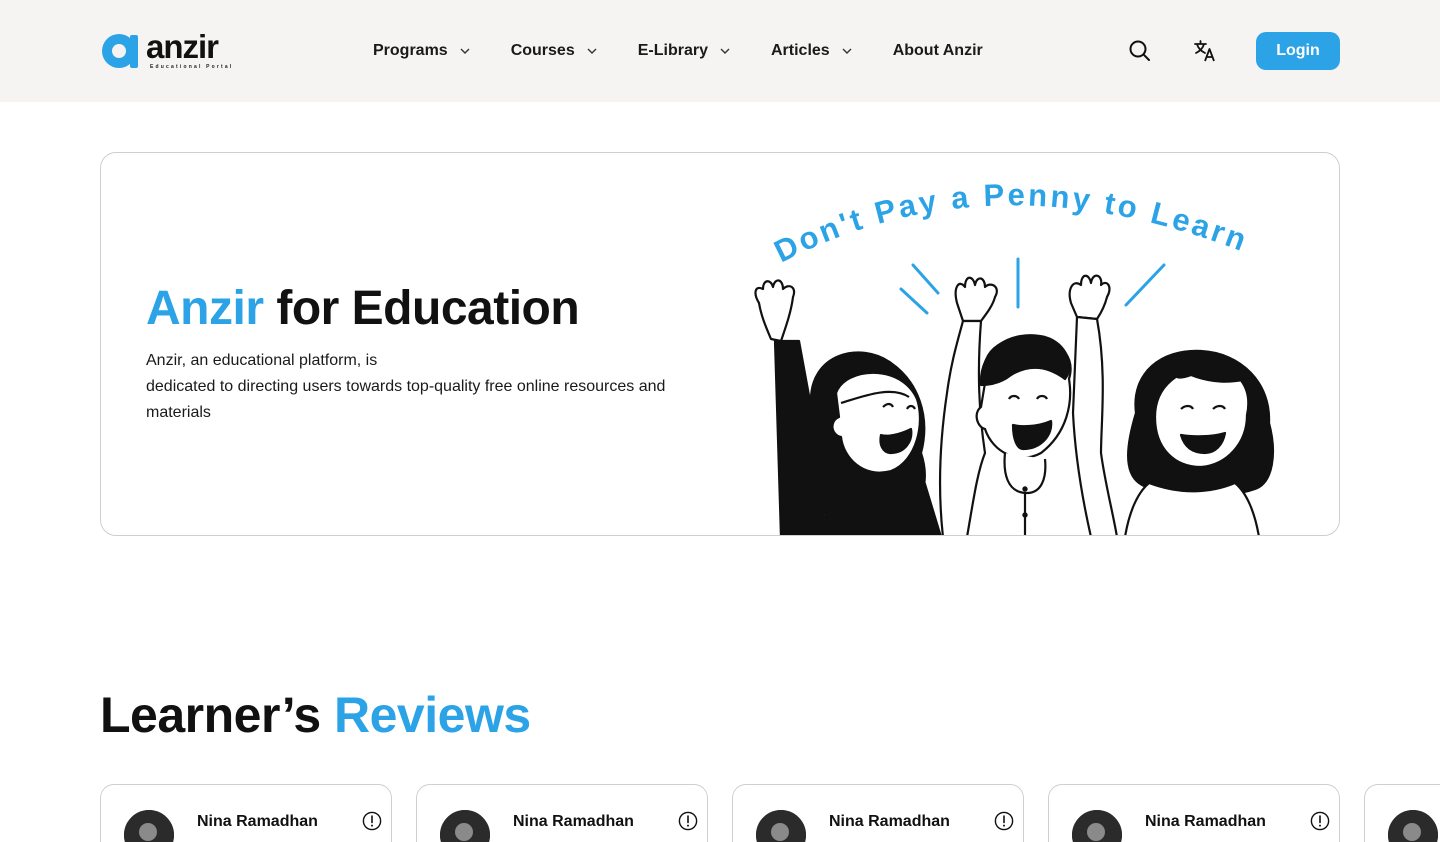 This screenshot has height=842, width=1440. I want to click on translate-icon, so click(1204, 51).